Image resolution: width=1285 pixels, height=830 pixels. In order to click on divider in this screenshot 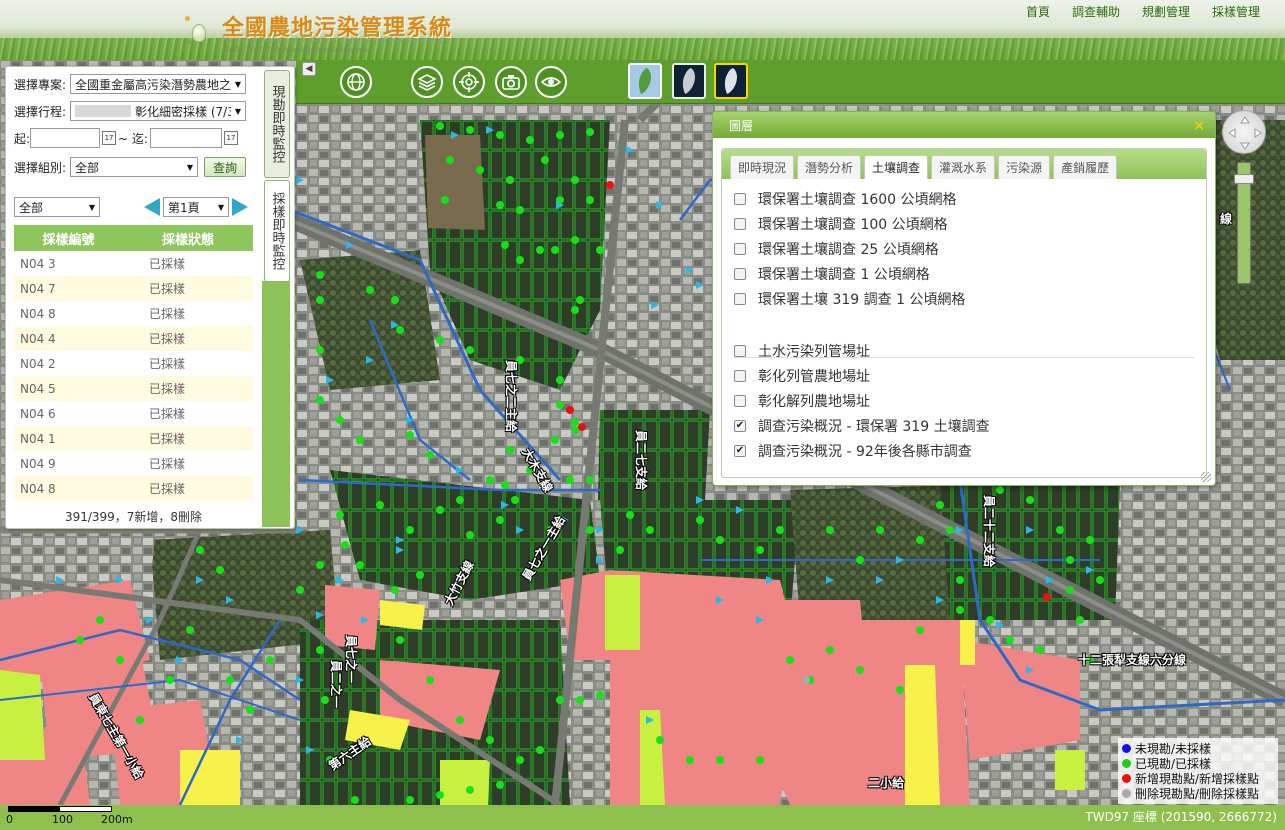, I will do `click(964, 357)`.